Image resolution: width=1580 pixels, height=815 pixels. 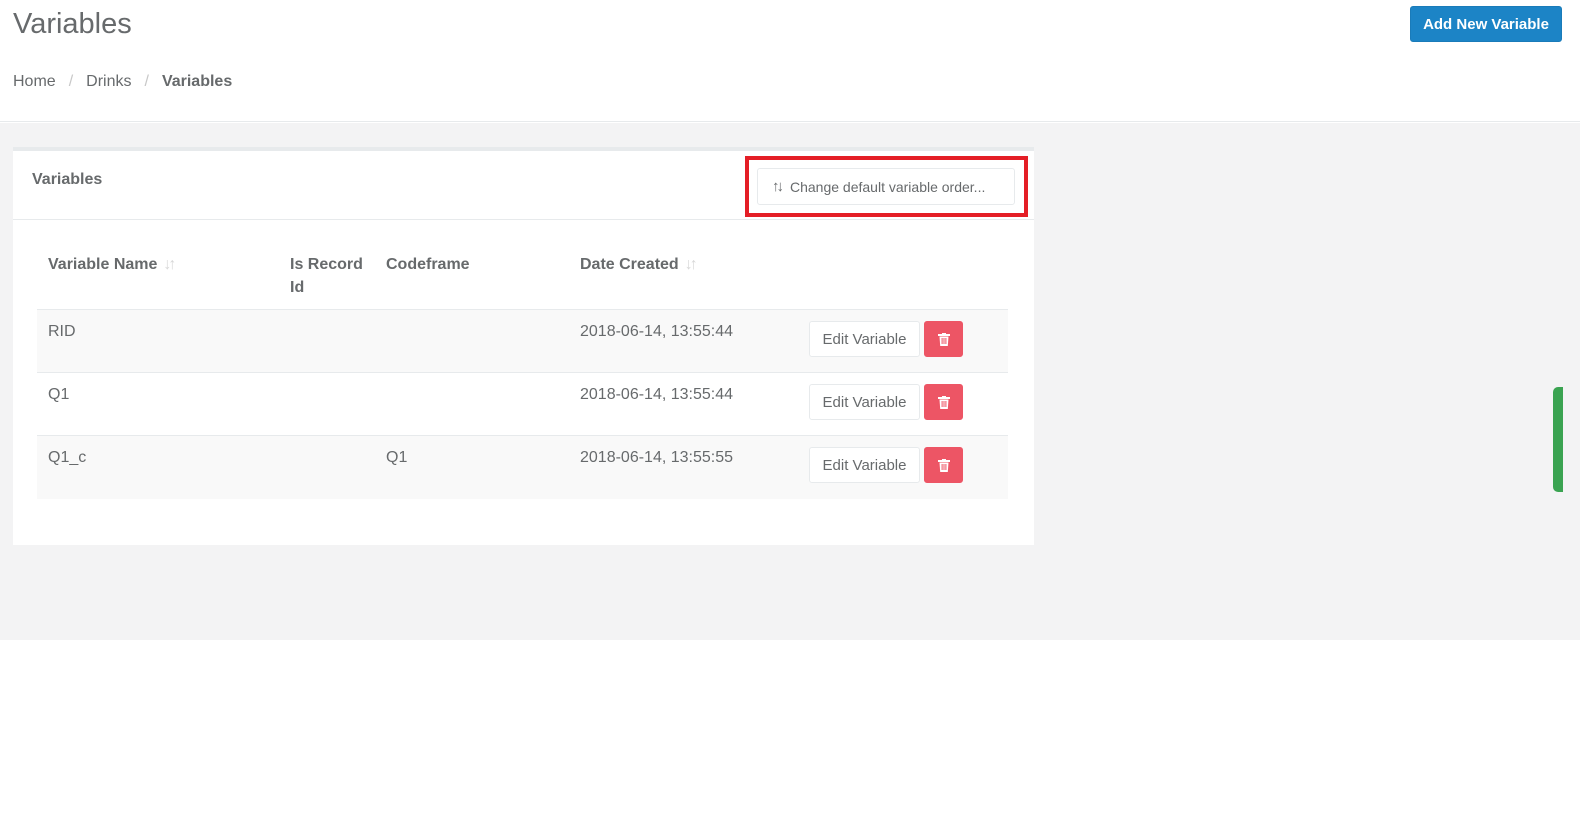 What do you see at coordinates (67, 457) in the screenshot?
I see `cell-variable-name: Q1_c` at bounding box center [67, 457].